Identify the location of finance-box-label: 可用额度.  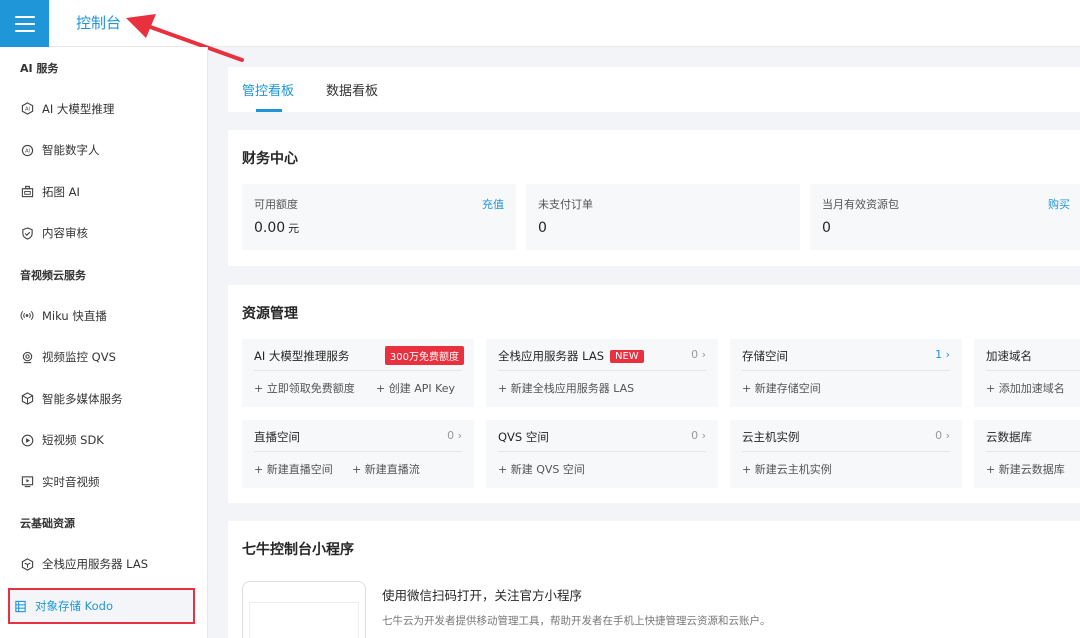
(276, 204).